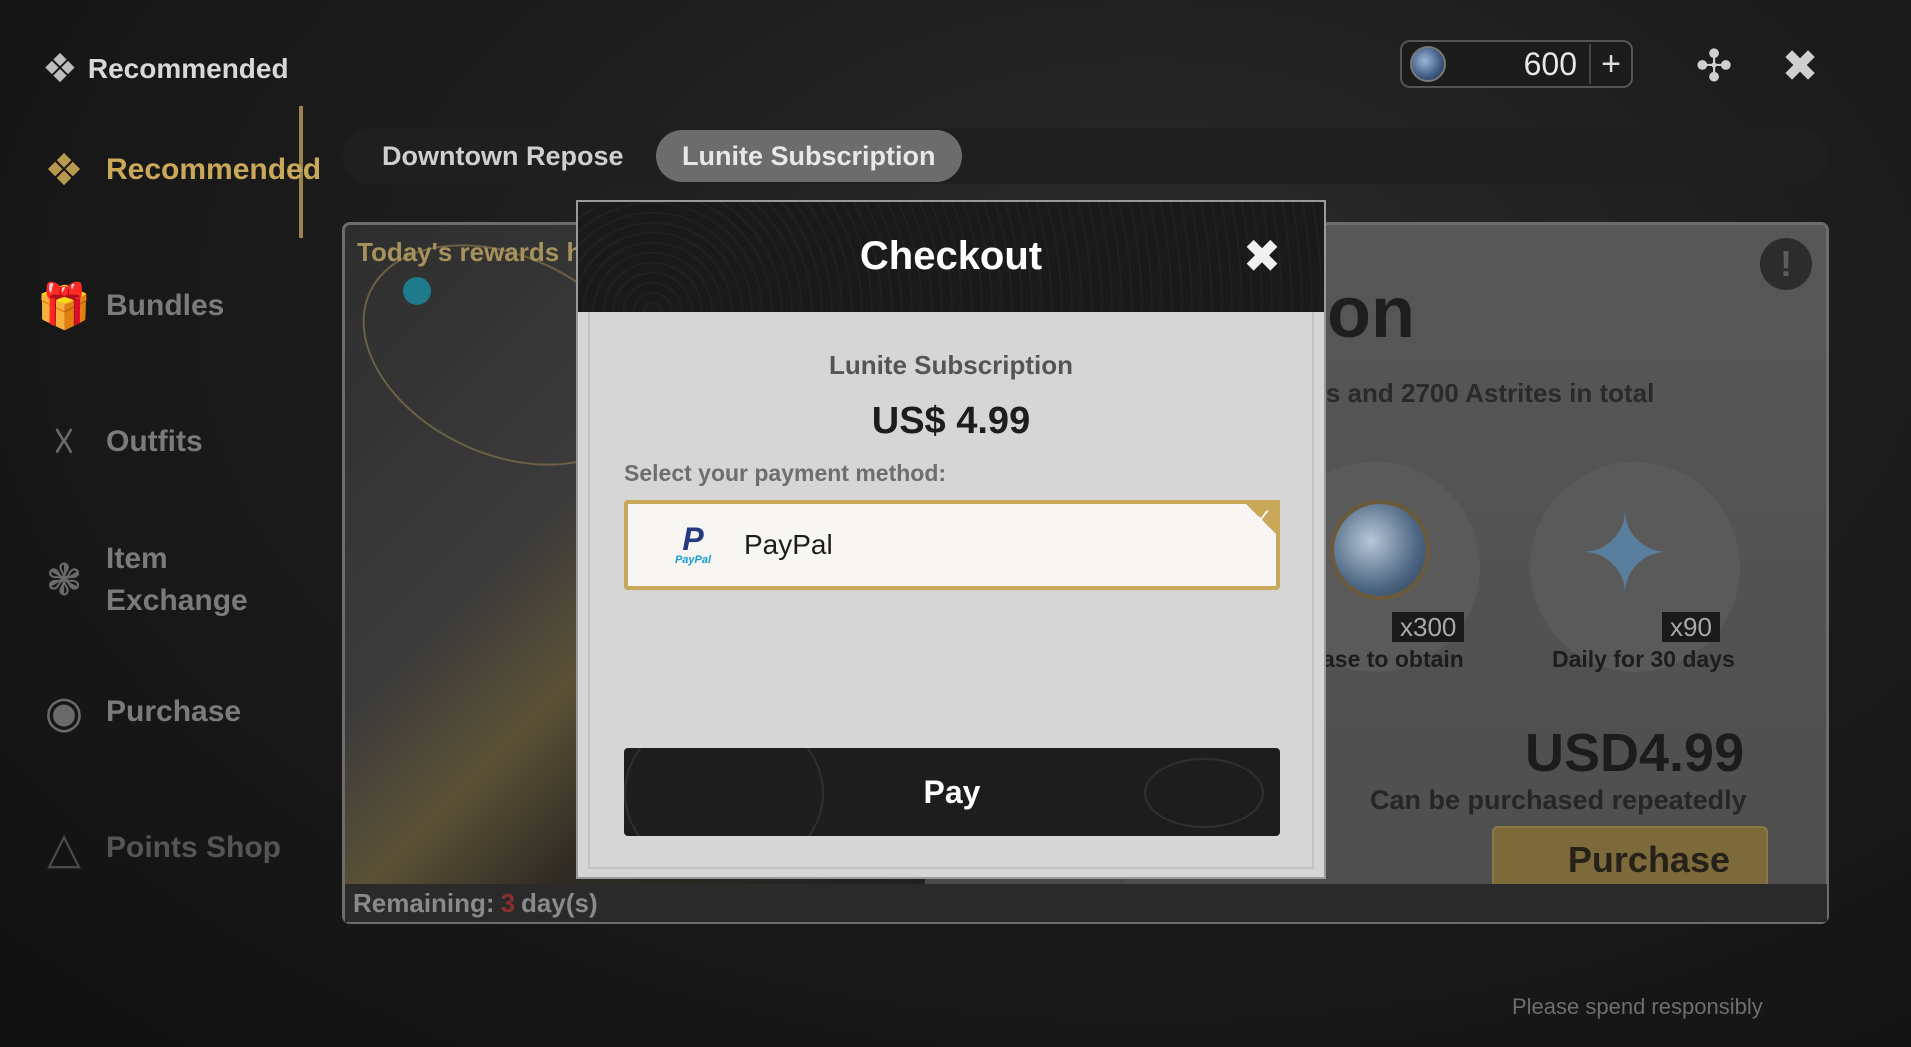 The image size is (1911, 1047). Describe the element at coordinates (1786, 264) in the screenshot. I see `info-button: !` at that location.